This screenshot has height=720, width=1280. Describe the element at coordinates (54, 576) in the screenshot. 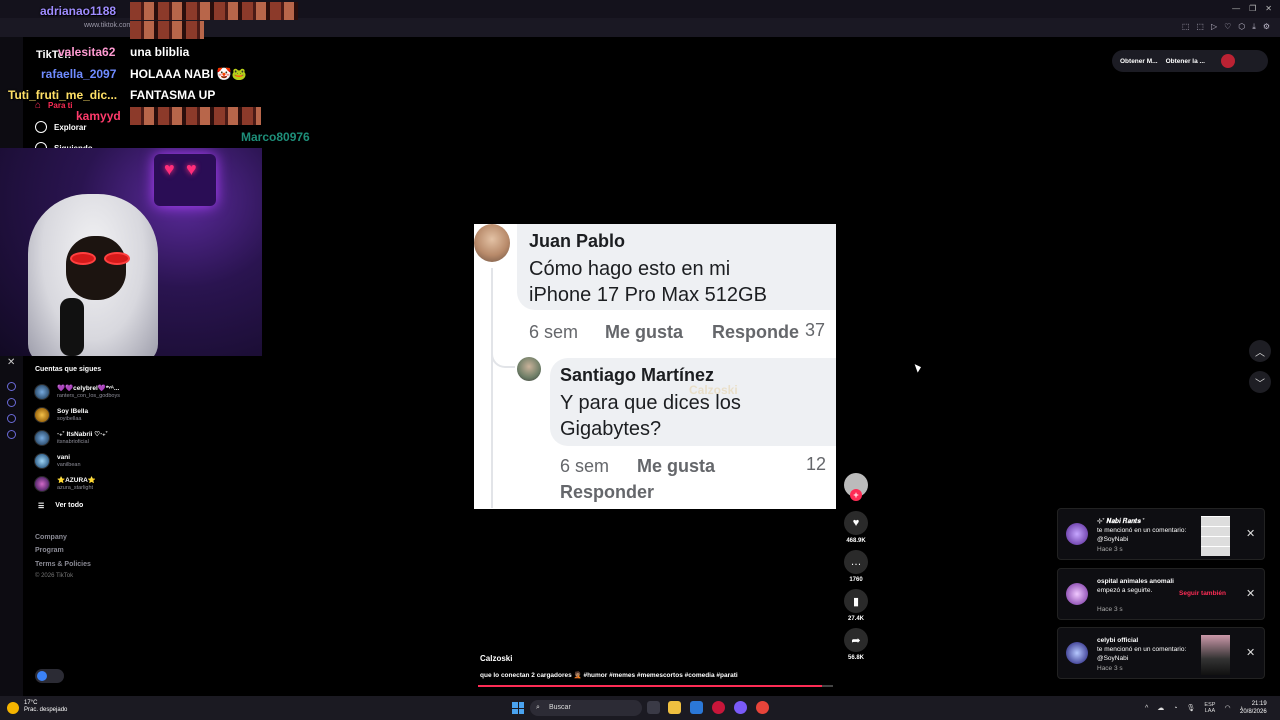

I see `copyright: © 2026 TikTok` at that location.